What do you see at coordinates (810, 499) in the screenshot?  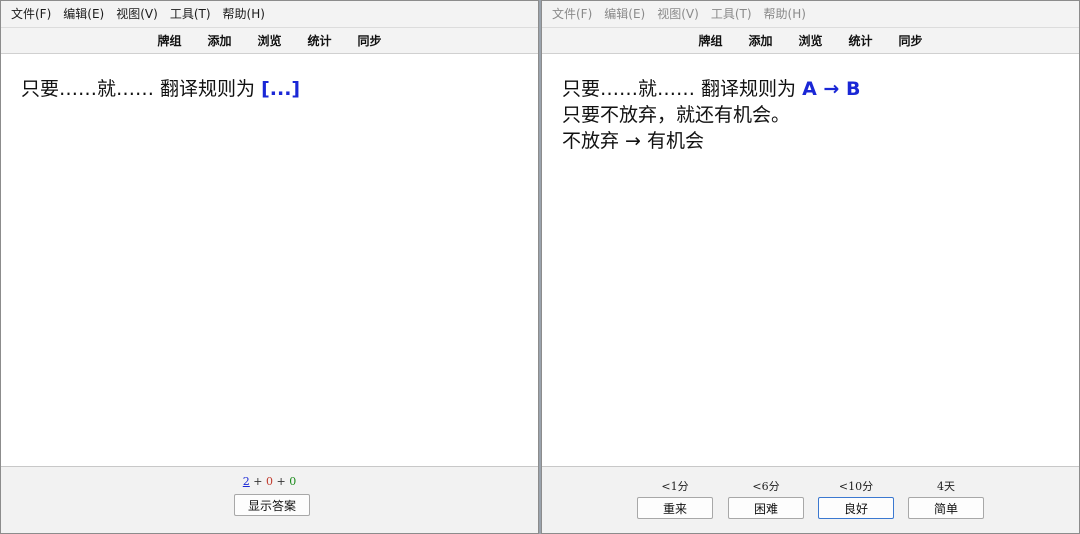 I see `bottom-bar: <1分 <6分 <10分 4天 重来 困难 良好 简单` at bounding box center [810, 499].